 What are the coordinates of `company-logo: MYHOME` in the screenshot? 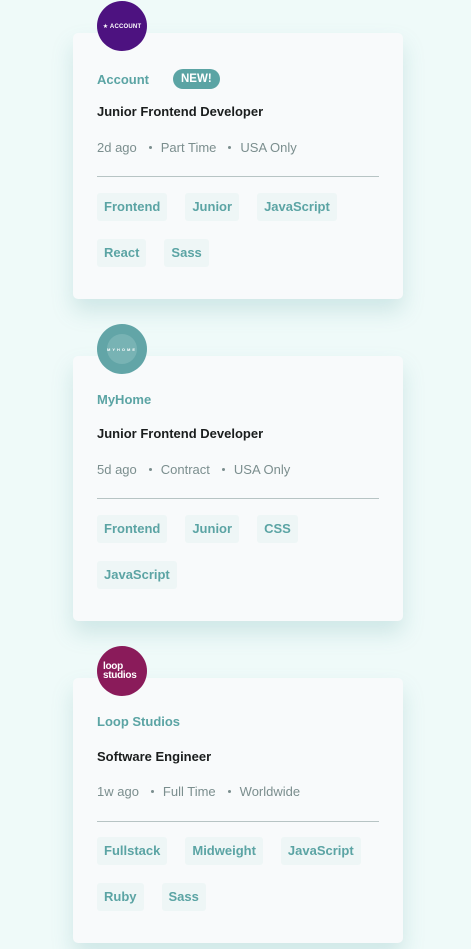 It's located at (122, 349).